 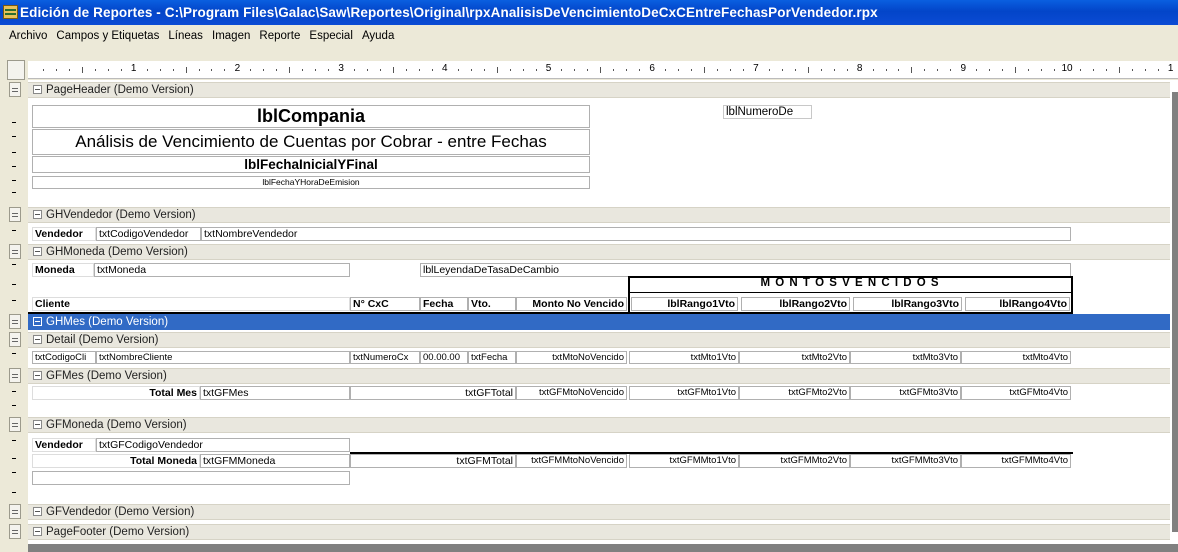 What do you see at coordinates (311, 164) in the screenshot?
I see `label-fecha-inicial-final: lblFechaInicialYFinal` at bounding box center [311, 164].